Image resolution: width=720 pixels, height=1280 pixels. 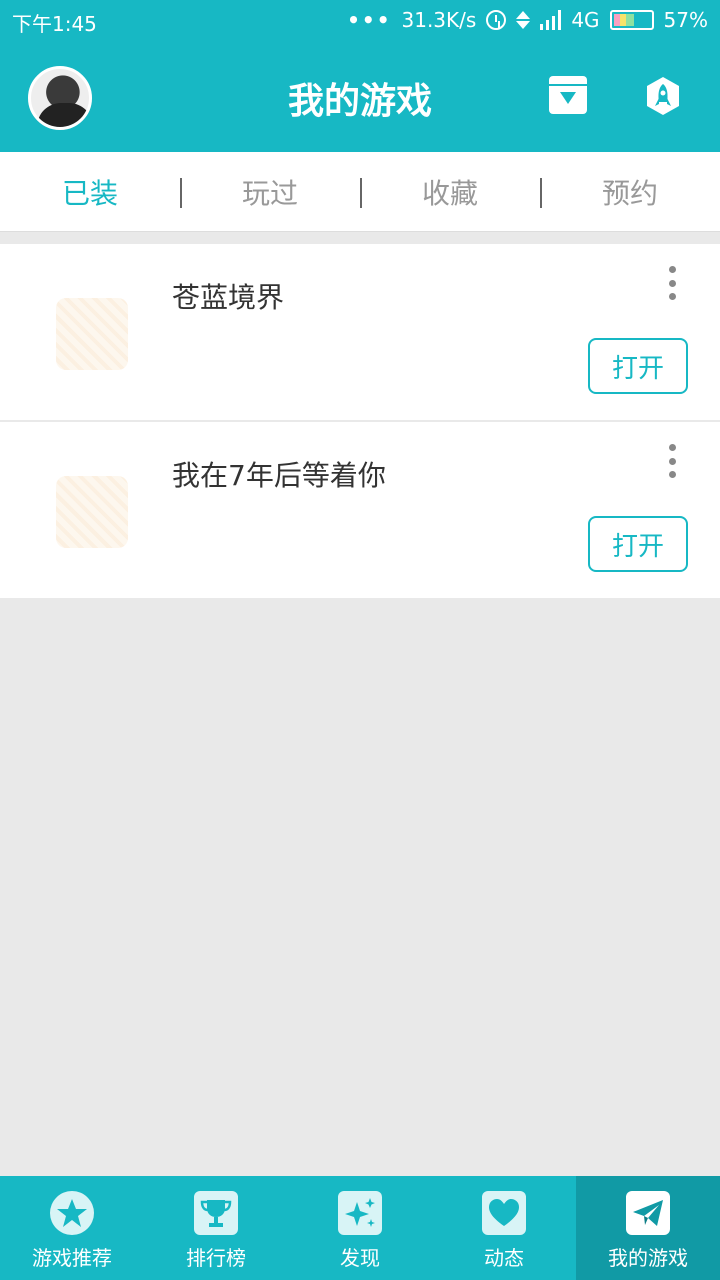 I want to click on data-transfer-icon, so click(x=523, y=20).